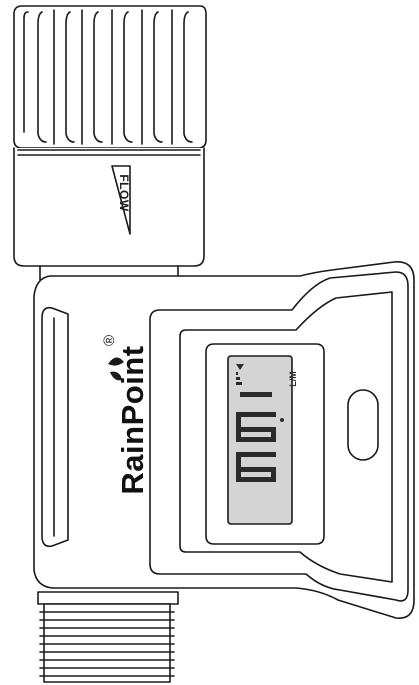  Describe the element at coordinates (124, 193) in the screenshot. I see `flow-direction-label: FLOW` at that location.